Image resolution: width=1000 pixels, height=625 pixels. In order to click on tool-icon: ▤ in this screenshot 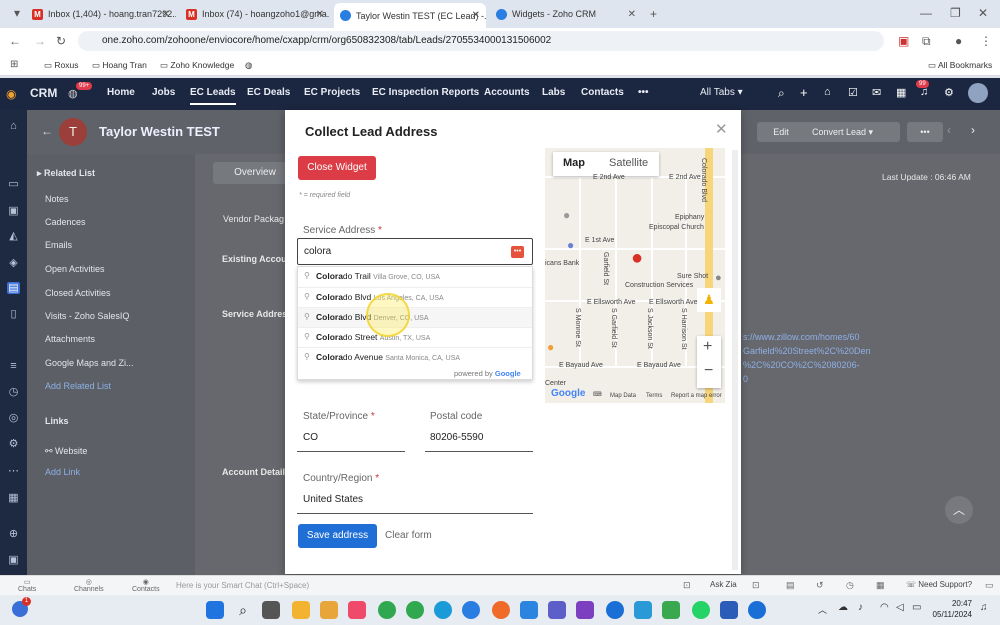, I will do `click(790, 585)`.